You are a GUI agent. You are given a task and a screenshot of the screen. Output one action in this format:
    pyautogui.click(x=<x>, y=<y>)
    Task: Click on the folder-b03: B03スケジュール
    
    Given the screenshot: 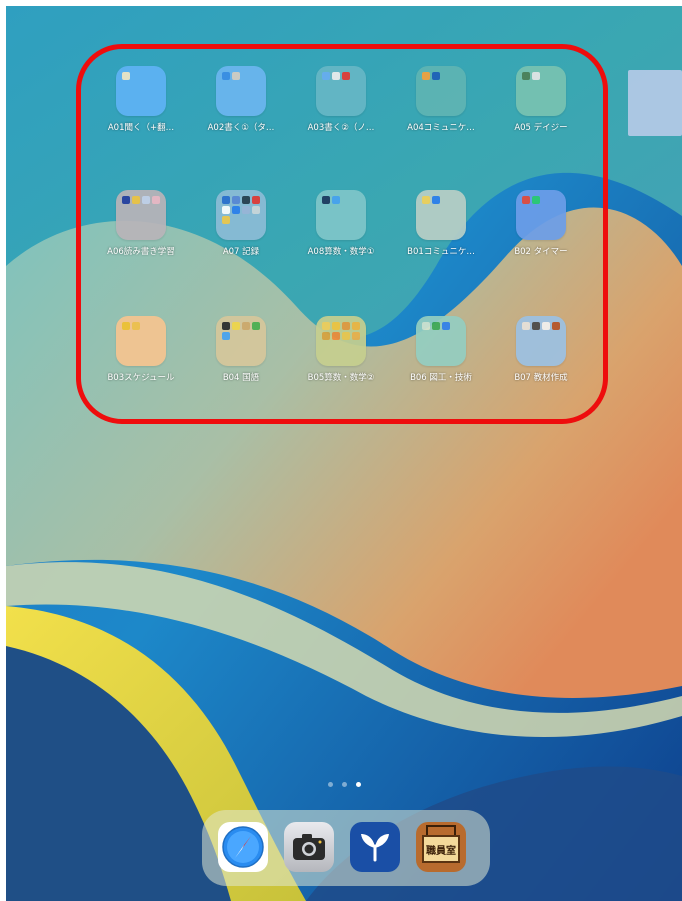 What is the action you would take?
    pyautogui.click(x=141, y=361)
    